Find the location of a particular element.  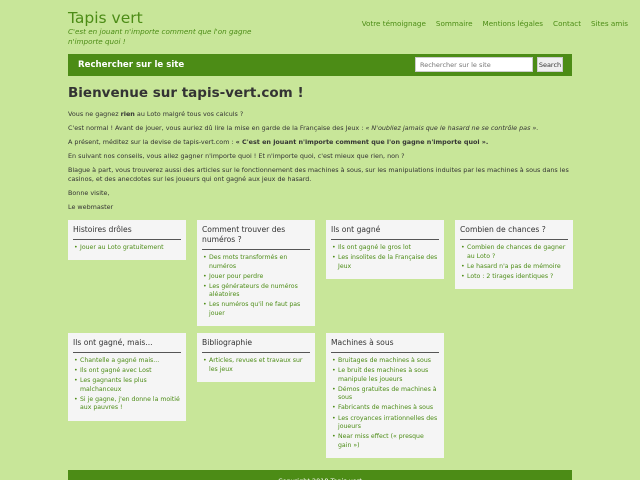

card-link: Le hasard n'a pas de mémoire is located at coordinates (514, 267).